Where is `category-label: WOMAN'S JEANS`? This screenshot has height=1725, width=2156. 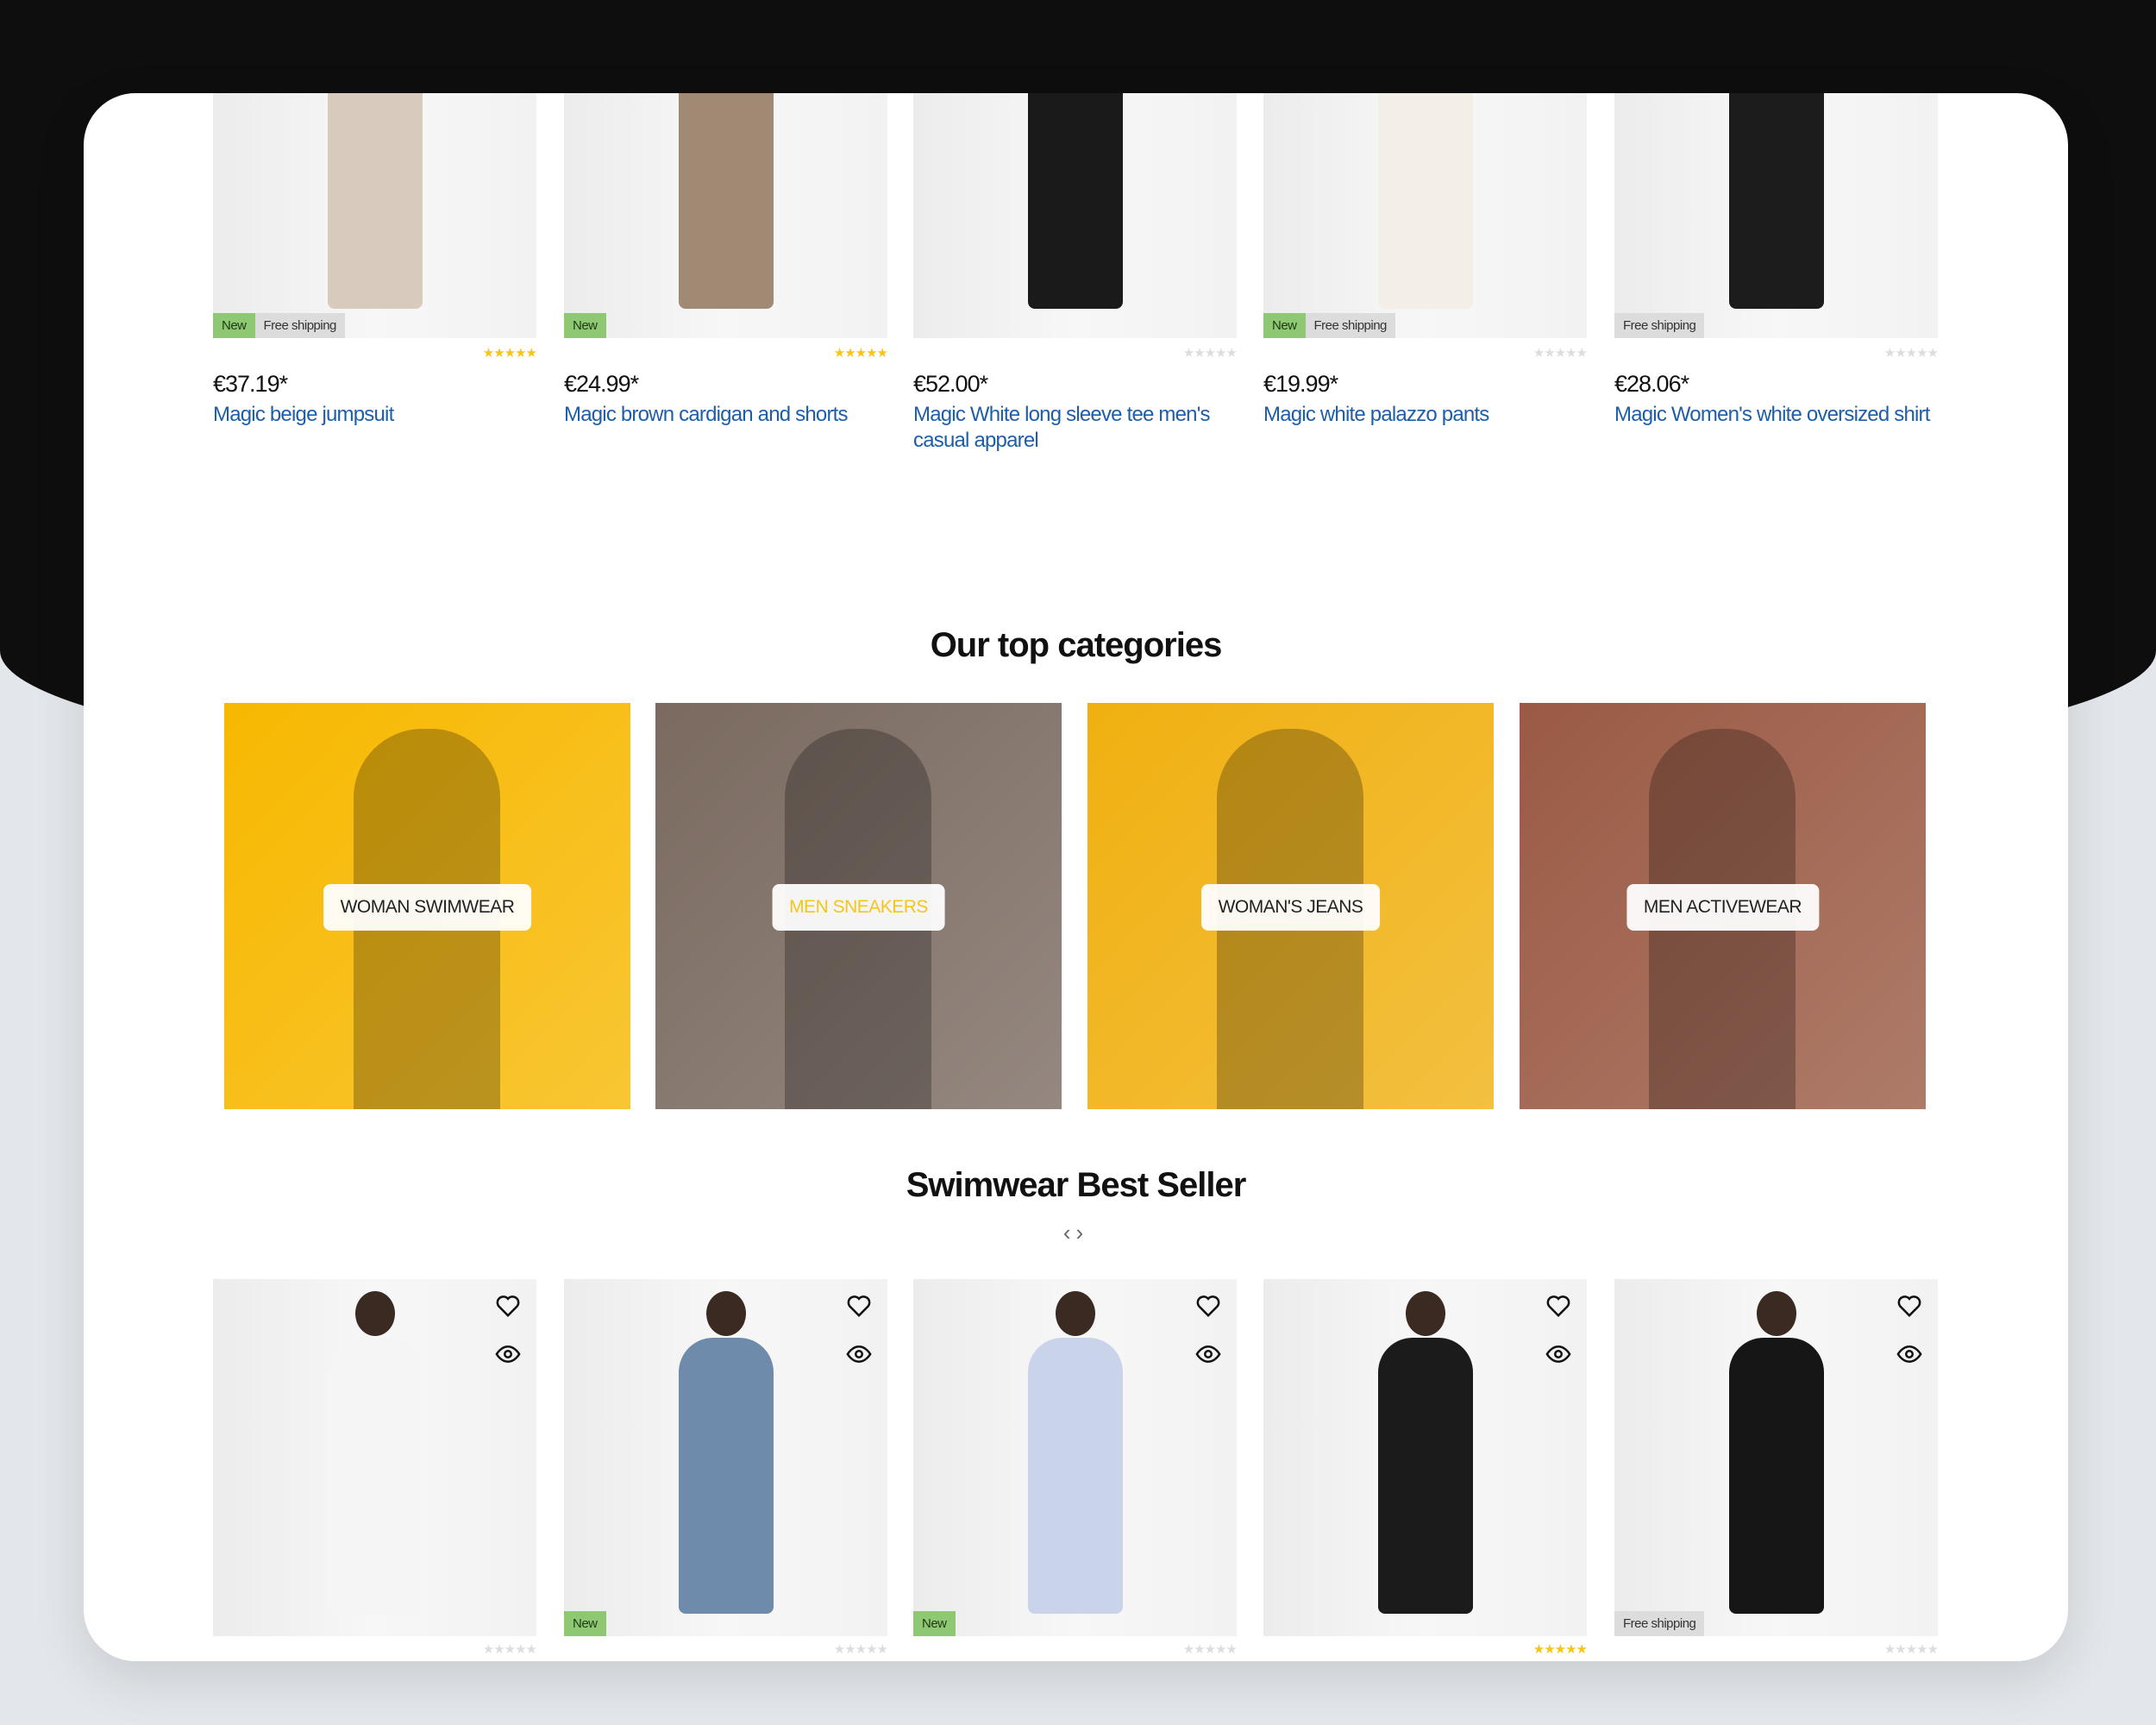
category-label: WOMAN'S JEANS is located at coordinates (1290, 907).